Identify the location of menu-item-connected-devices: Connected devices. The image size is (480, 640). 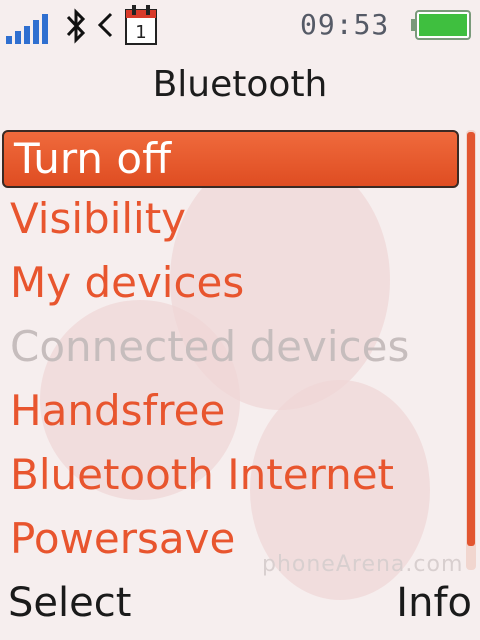
(210, 346).